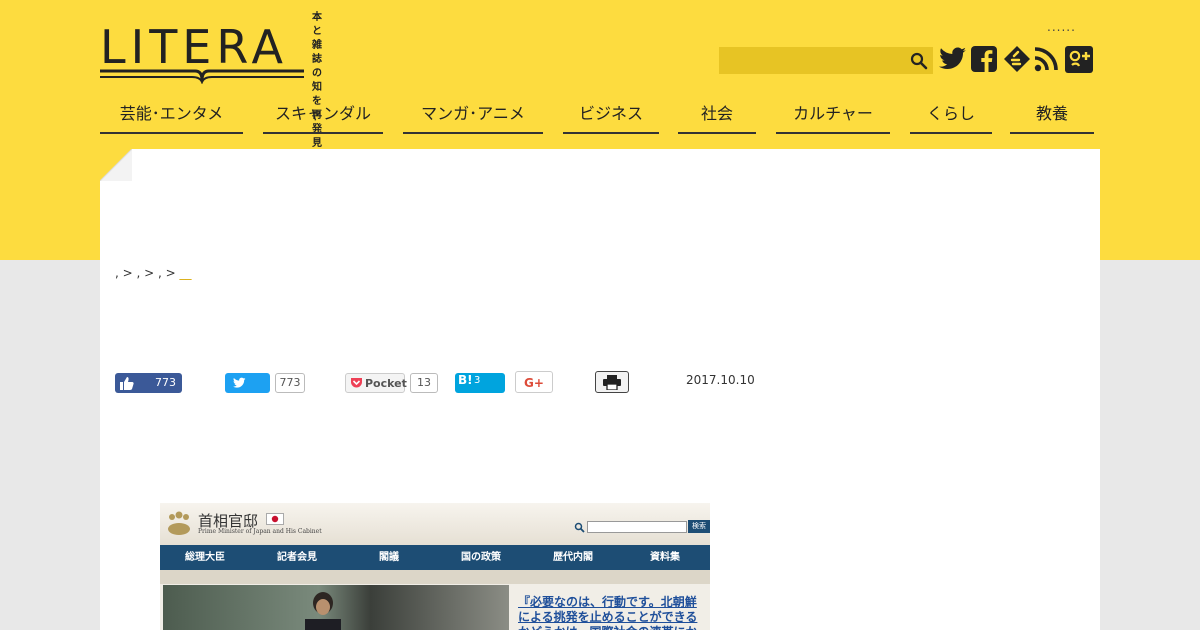 The width and height of the screenshot is (1200, 630). Describe the element at coordinates (1052, 117) in the screenshot. I see `nav-item-education: 教養` at that location.